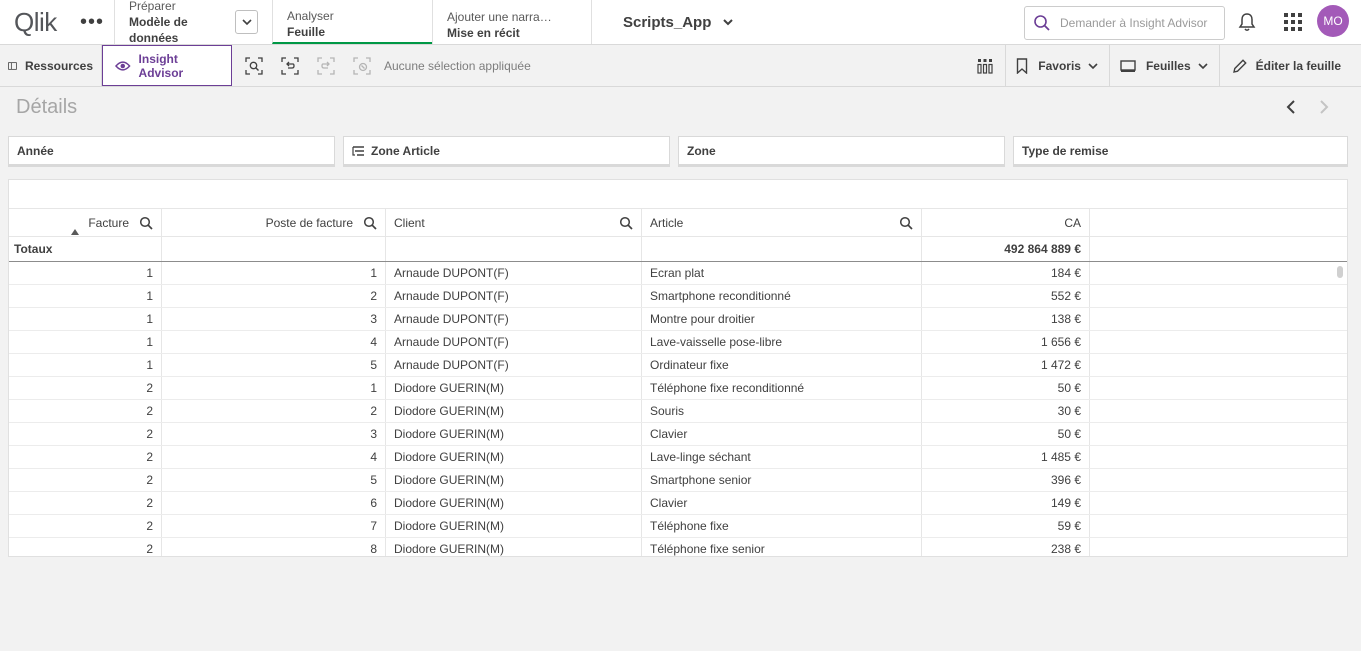  I want to click on column-header-client: Client, so click(514, 222).